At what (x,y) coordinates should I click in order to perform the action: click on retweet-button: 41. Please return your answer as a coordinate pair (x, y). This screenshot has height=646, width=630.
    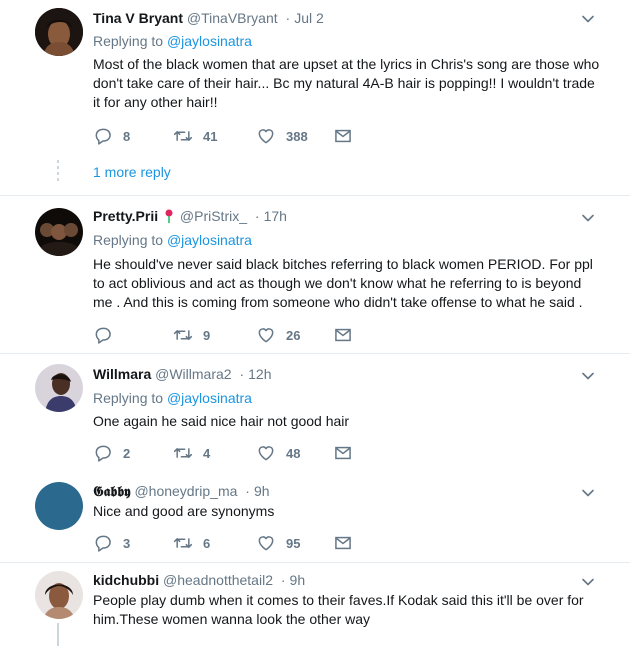
    Looking at the image, I should click on (195, 136).